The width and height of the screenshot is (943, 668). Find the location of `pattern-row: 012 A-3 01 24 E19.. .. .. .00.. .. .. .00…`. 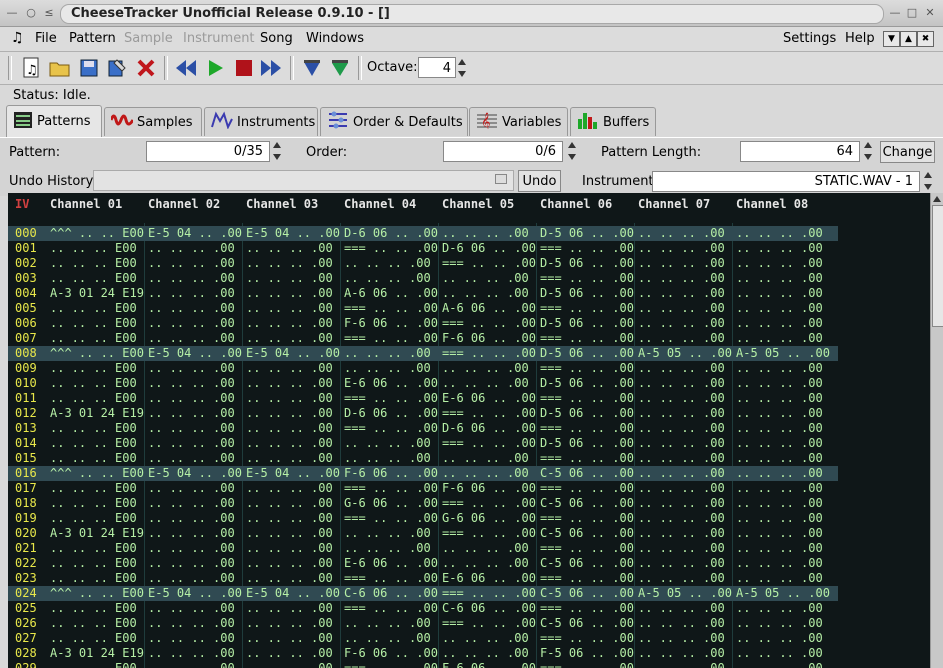

pattern-row: 012 A-3 01 24 E19.. .. .. .00.. .. .. .00… is located at coordinates (423, 413).